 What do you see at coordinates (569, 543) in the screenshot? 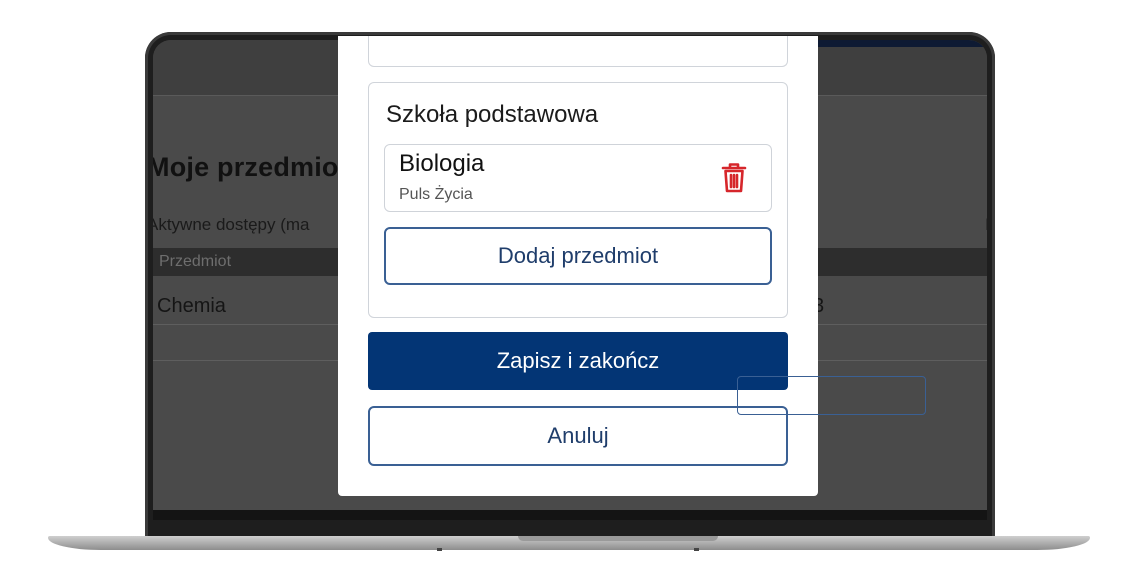
I see `laptop-base` at bounding box center [569, 543].